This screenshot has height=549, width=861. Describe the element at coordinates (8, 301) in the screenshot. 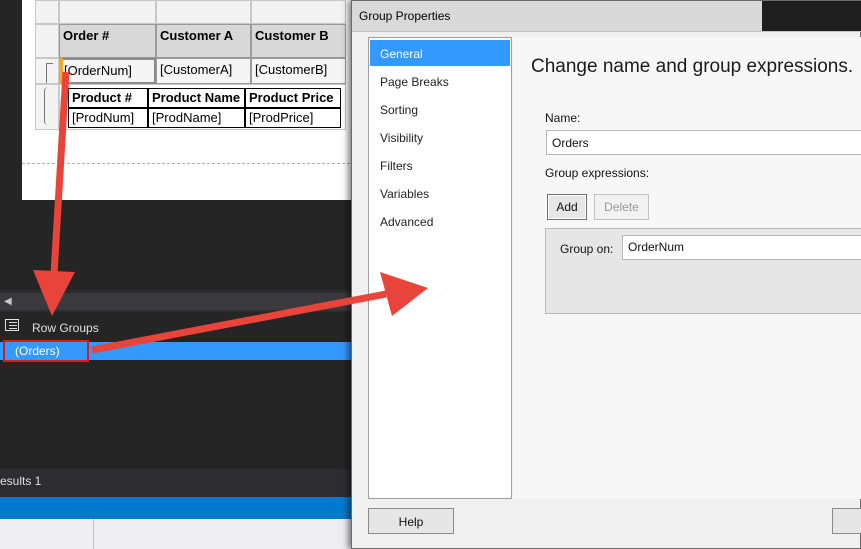

I see `scroll-left-icon: ◀` at that location.